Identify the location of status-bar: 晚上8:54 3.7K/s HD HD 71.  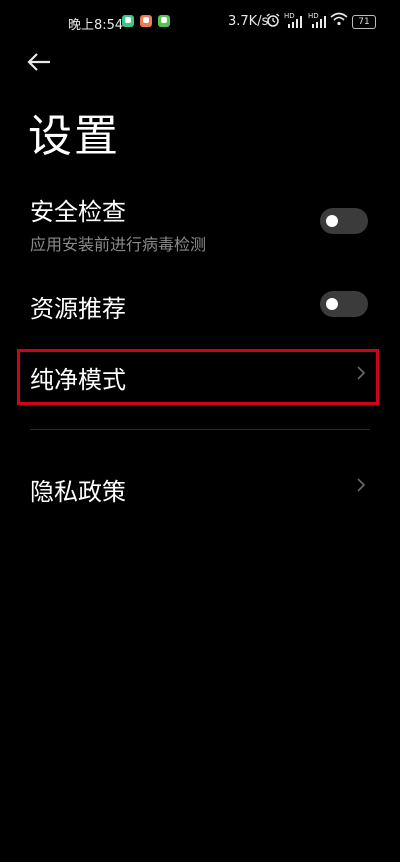
(200, 22).